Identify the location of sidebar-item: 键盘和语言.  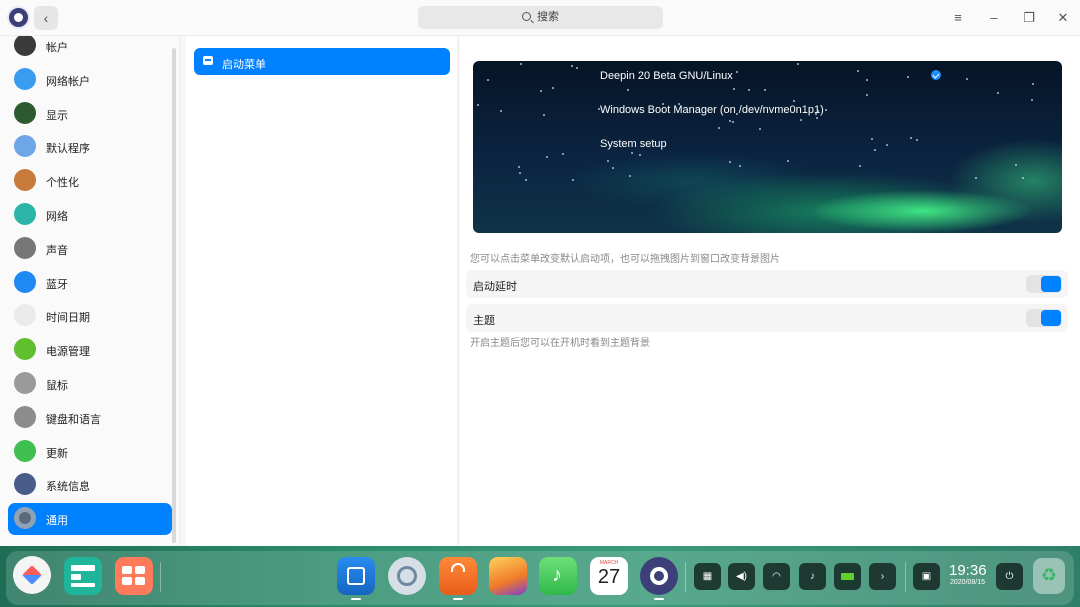
(90, 418).